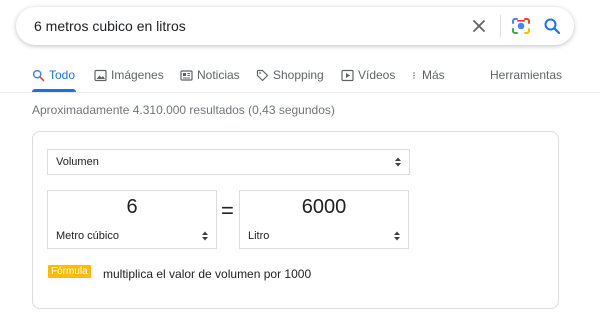 The image size is (600, 315). What do you see at coordinates (87, 236) in the screenshot?
I see `from-unit-value: Metro cúbico` at bounding box center [87, 236].